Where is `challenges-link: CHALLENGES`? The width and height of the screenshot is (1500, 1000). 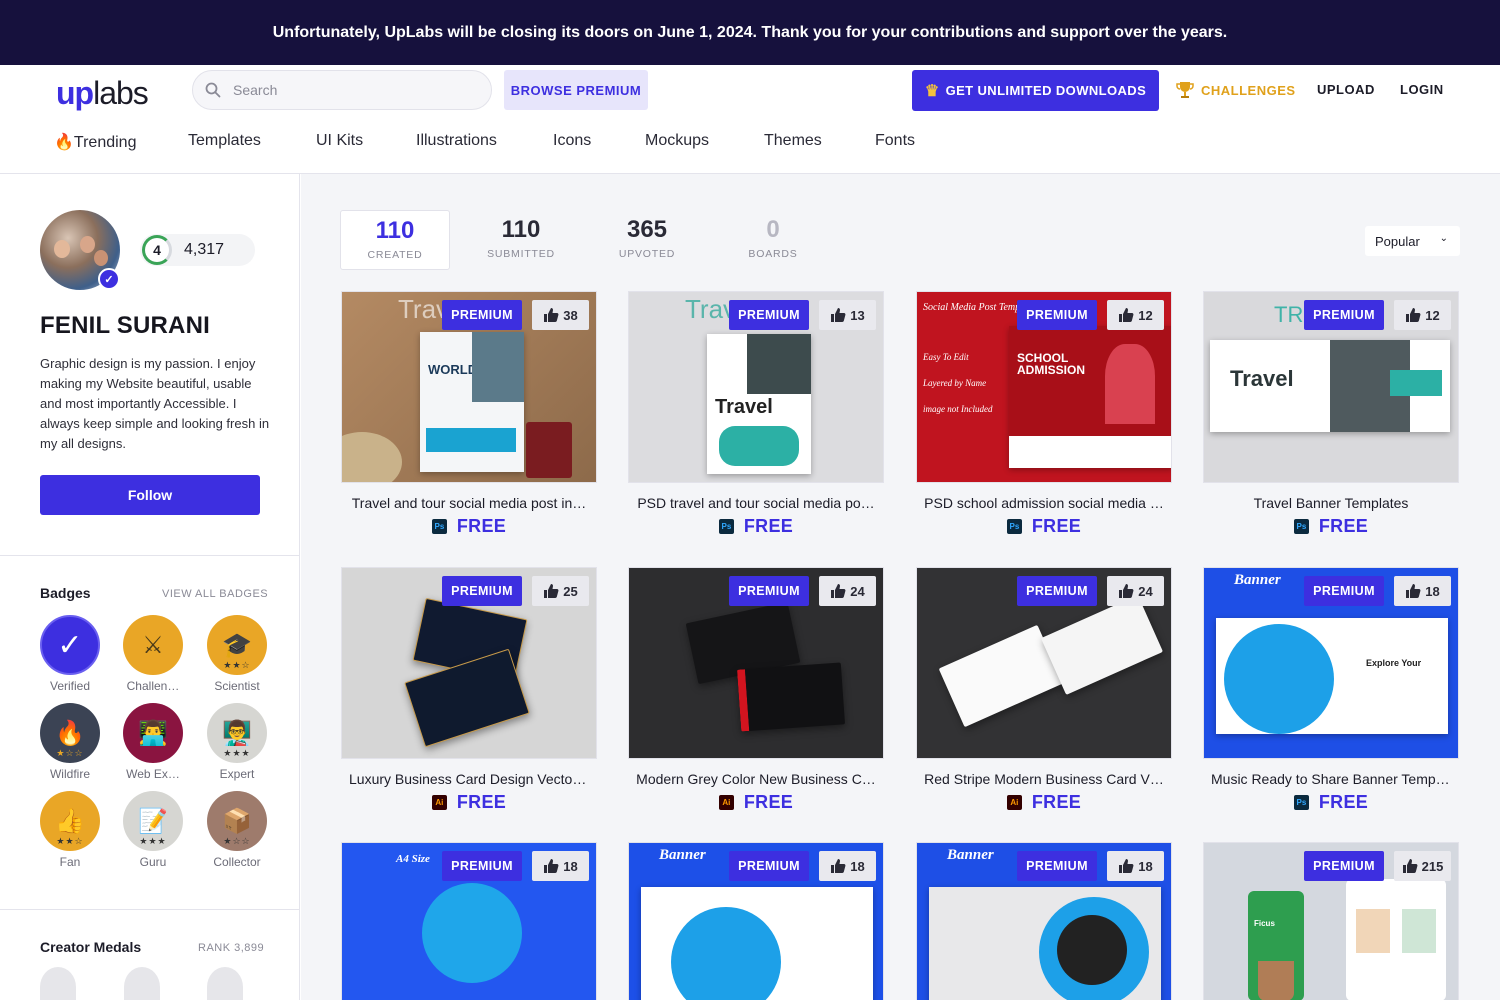 challenges-link: CHALLENGES is located at coordinates (1235, 90).